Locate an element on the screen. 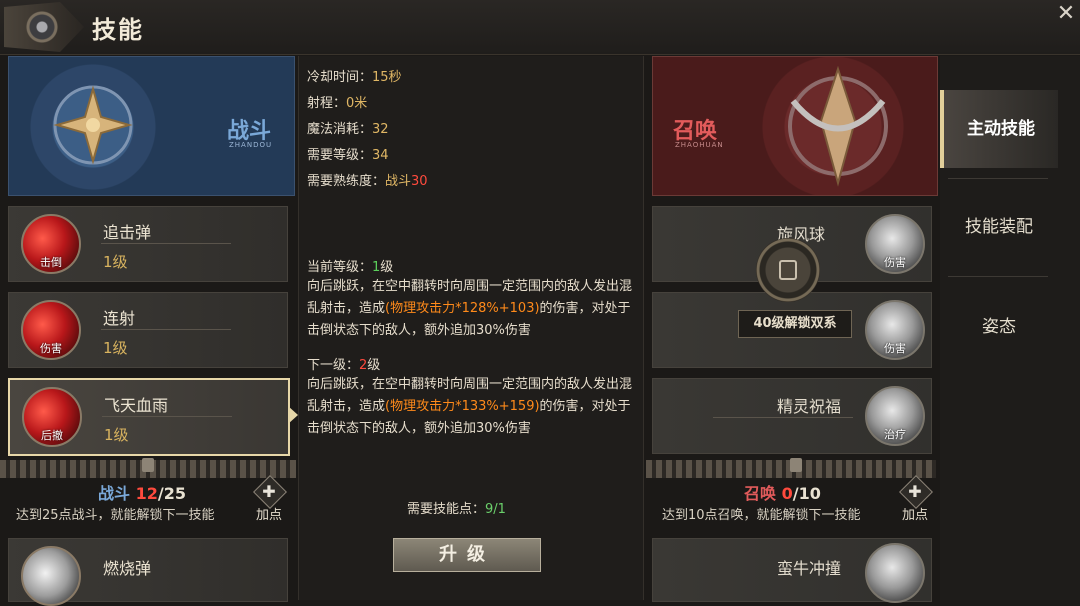  tab-active-skills: 主动技能 is located at coordinates (999, 129).